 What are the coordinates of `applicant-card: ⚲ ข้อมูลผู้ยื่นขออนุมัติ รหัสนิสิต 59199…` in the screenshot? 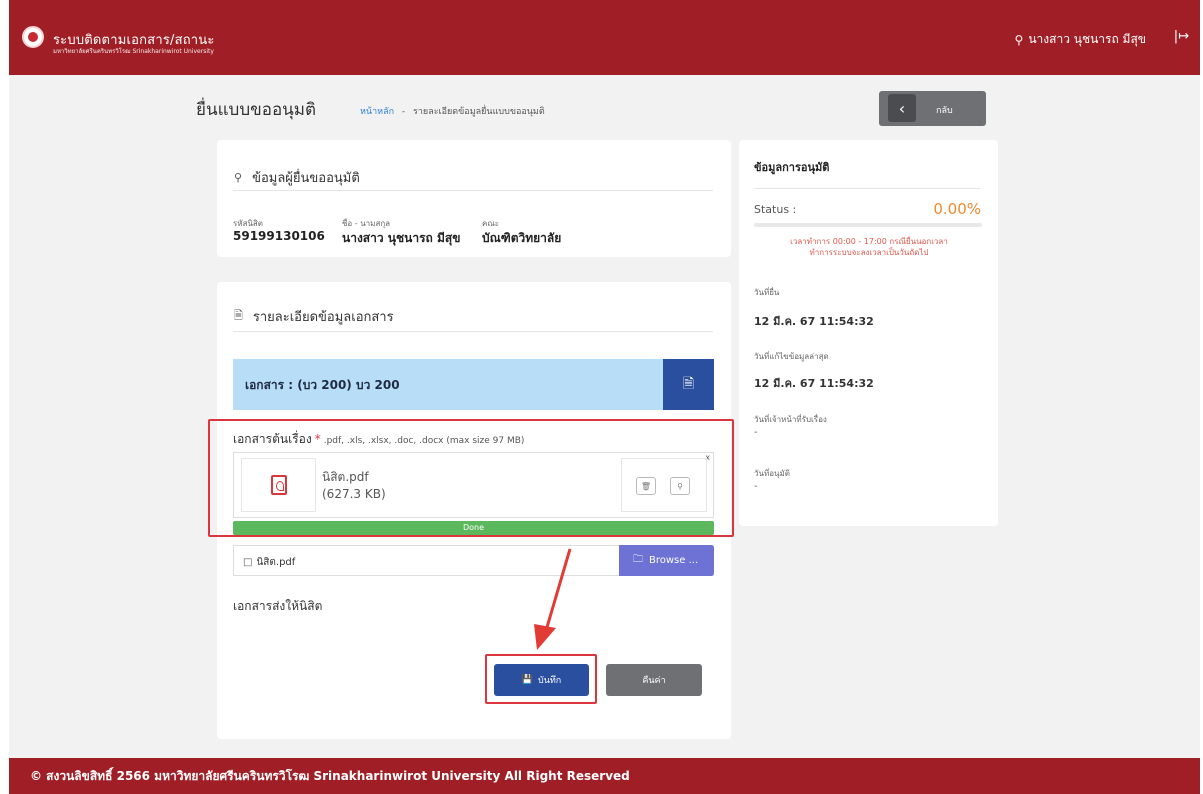 It's located at (474, 198).